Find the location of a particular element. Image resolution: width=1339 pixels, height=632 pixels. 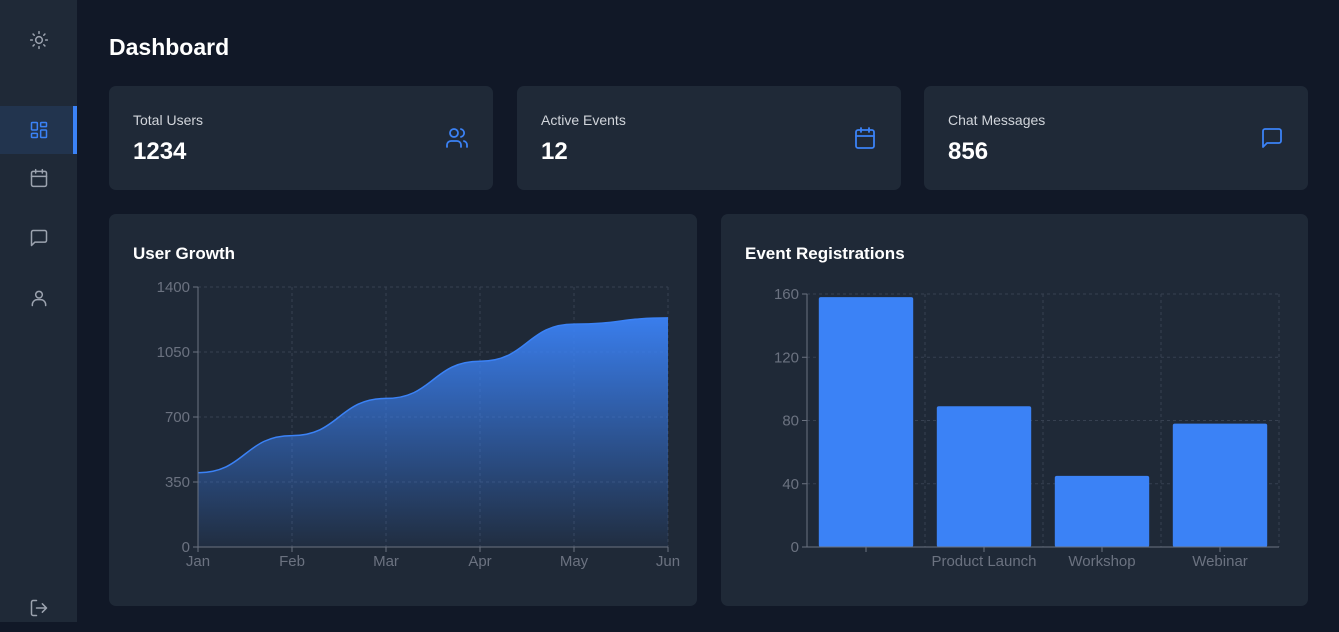

sun-icon is located at coordinates (38, 40).